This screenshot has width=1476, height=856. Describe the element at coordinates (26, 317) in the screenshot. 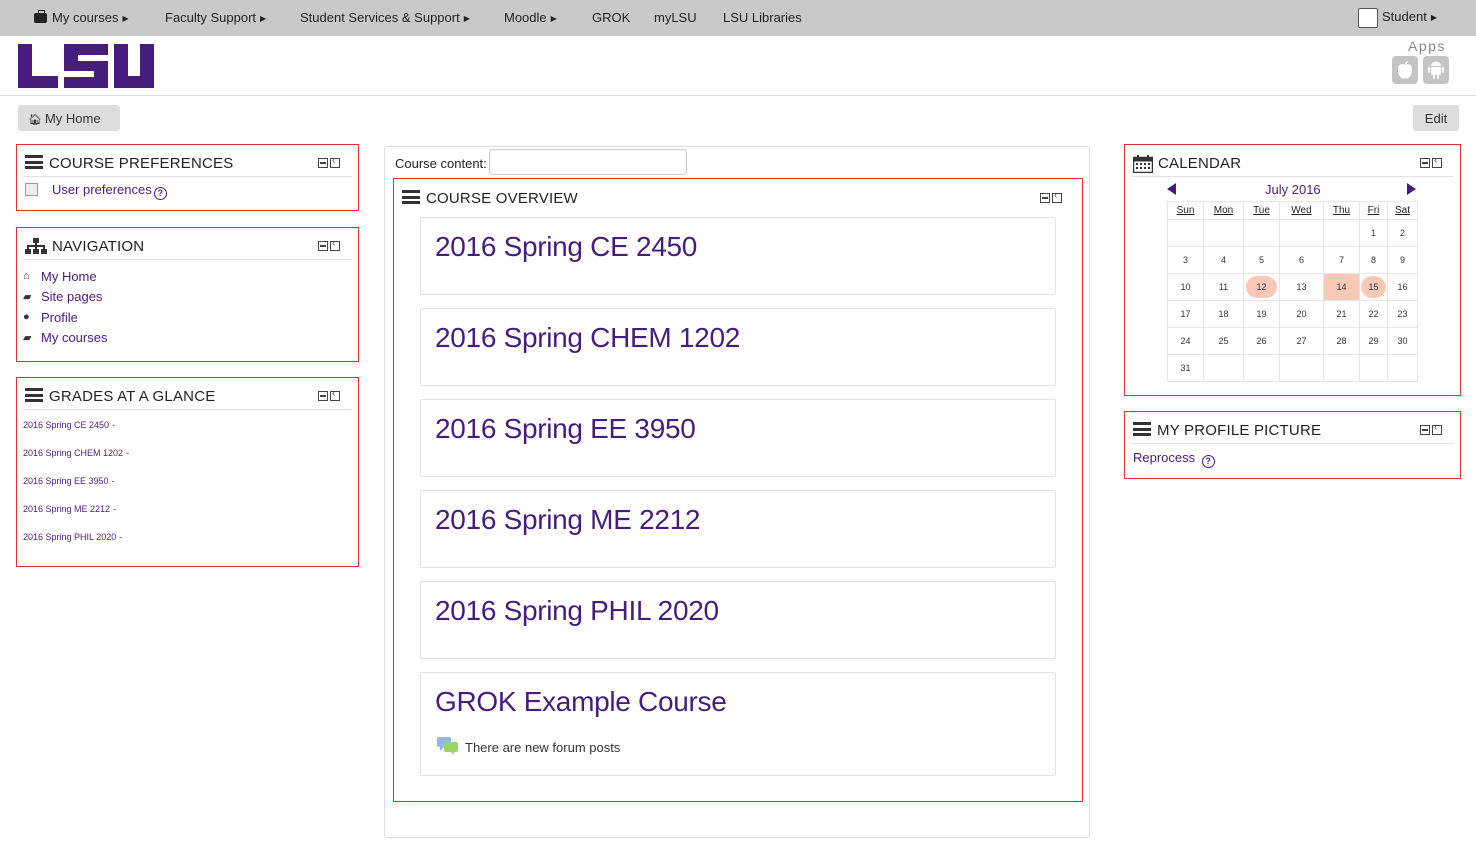

I see `user-icon: ●` at that location.